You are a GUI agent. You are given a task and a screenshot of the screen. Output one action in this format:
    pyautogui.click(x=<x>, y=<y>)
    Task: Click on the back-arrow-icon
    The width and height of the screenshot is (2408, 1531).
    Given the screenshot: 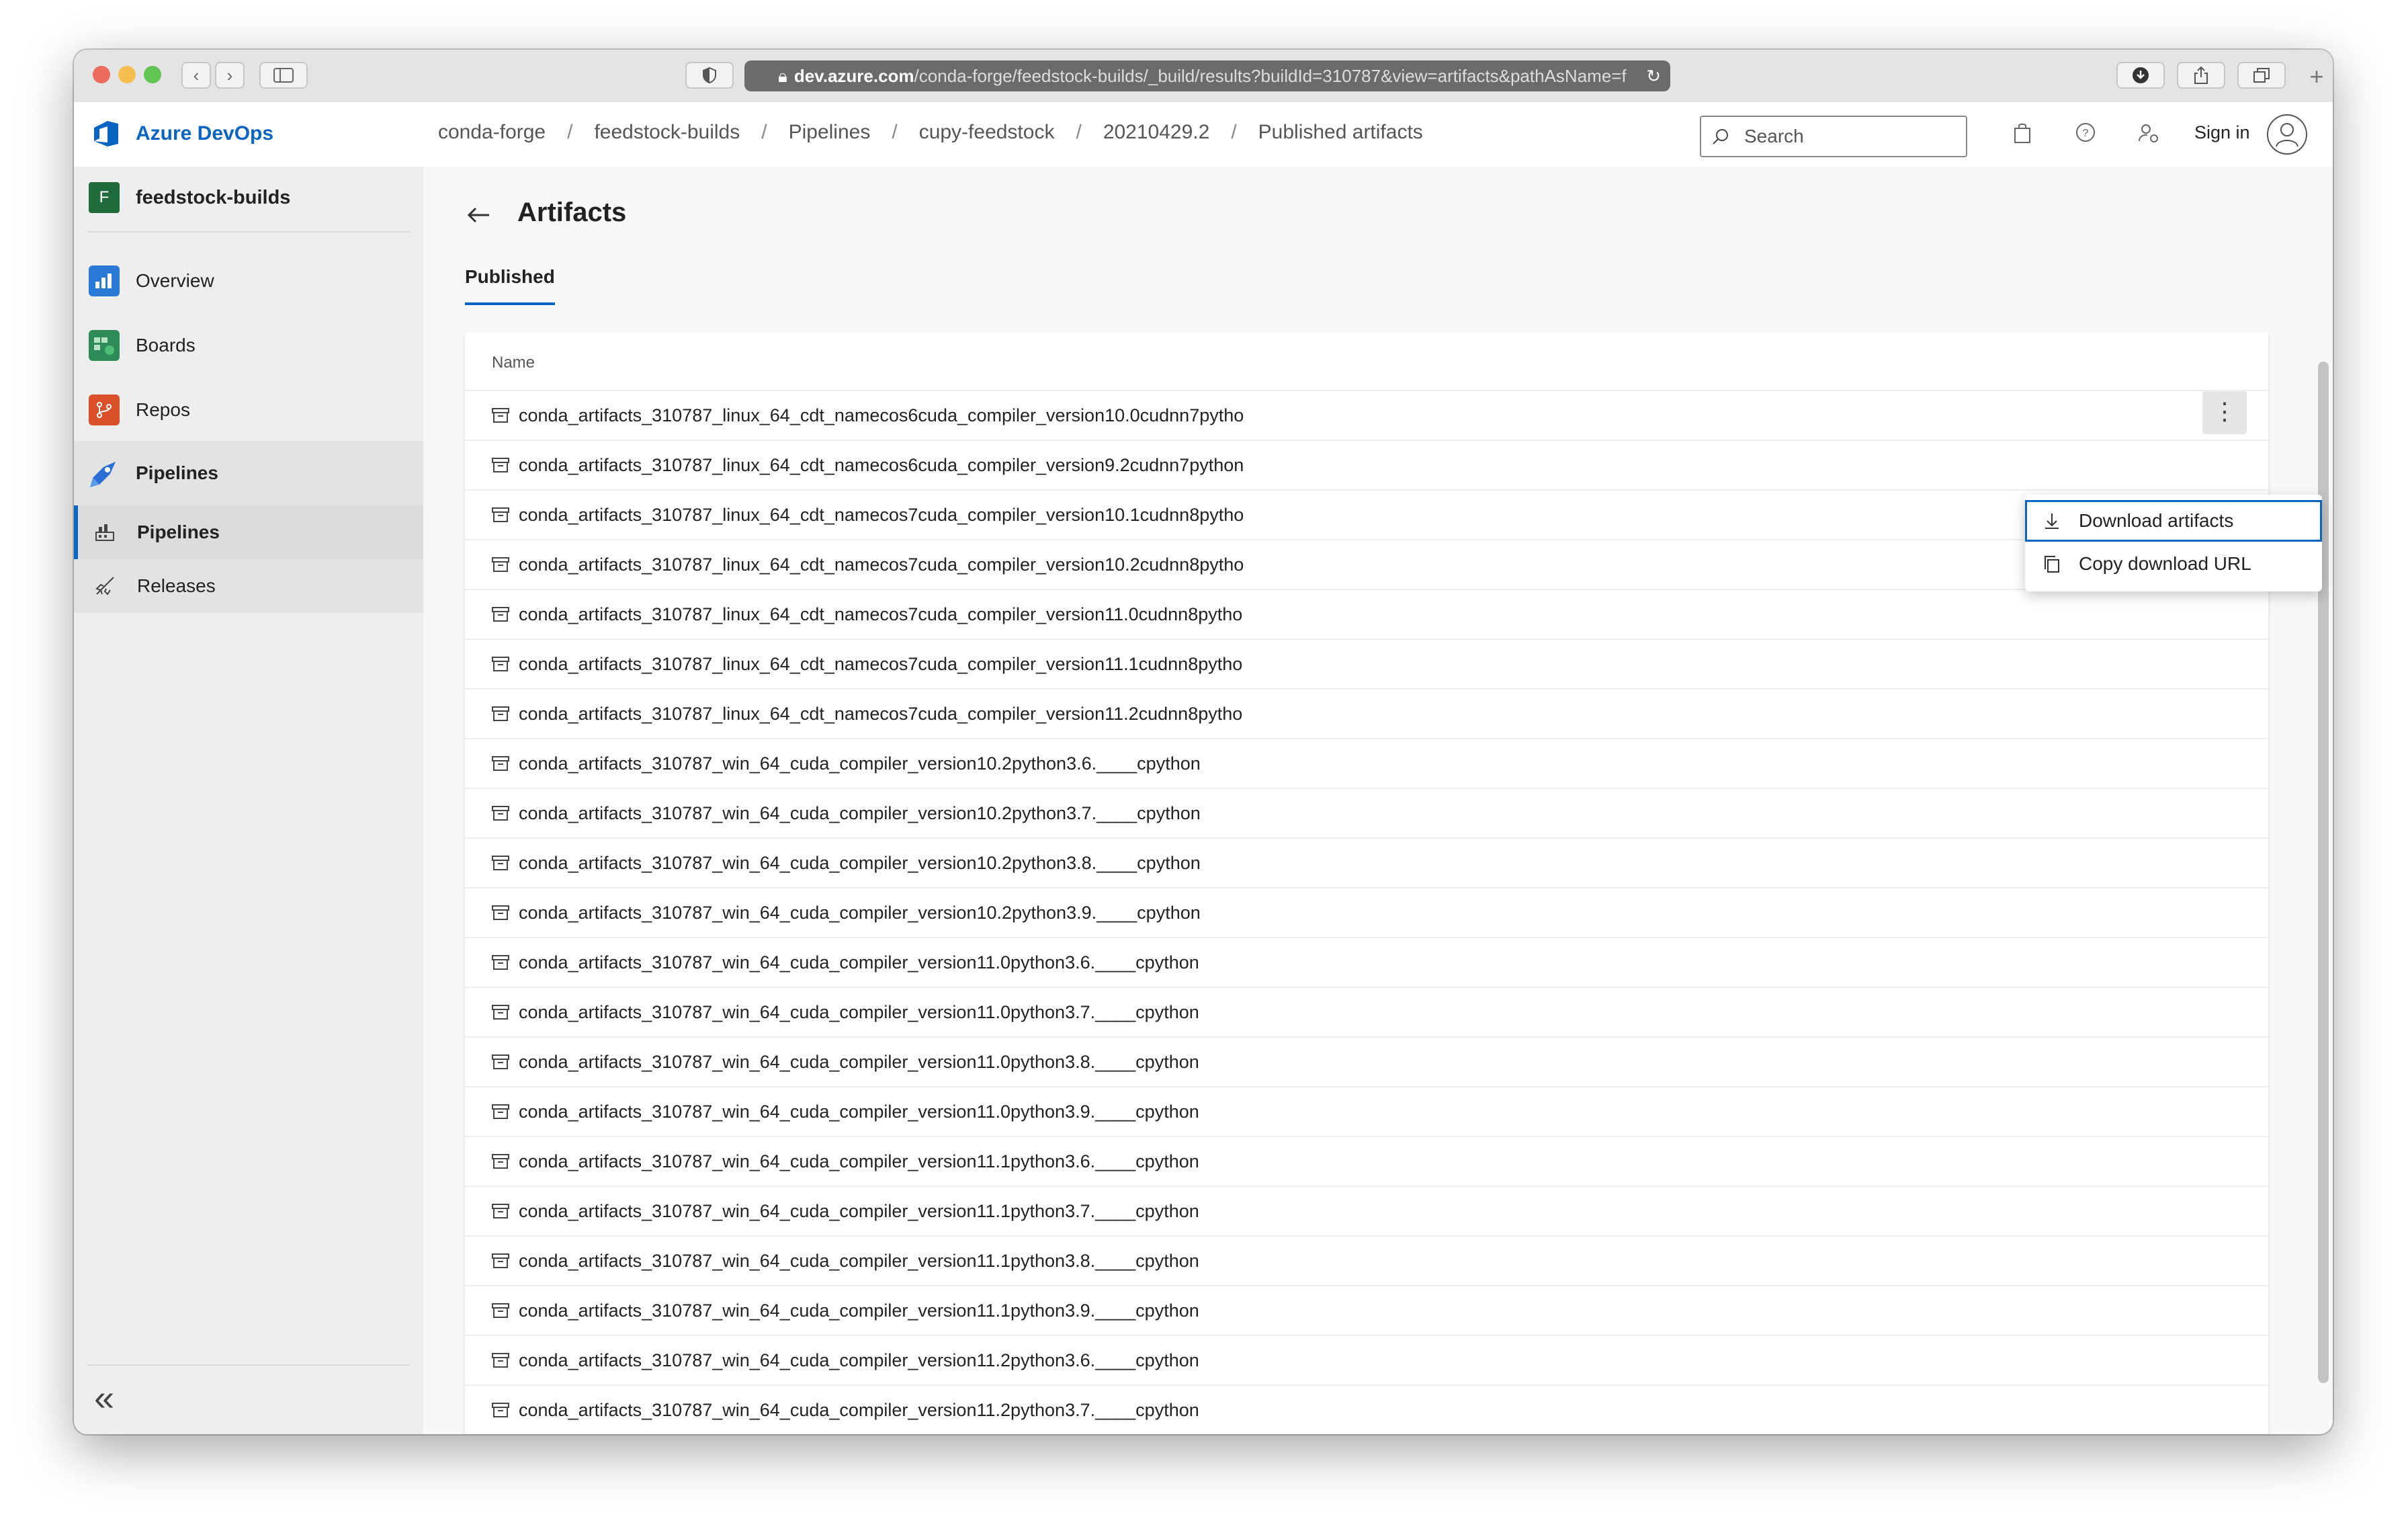 What is the action you would take?
    pyautogui.click(x=478, y=218)
    